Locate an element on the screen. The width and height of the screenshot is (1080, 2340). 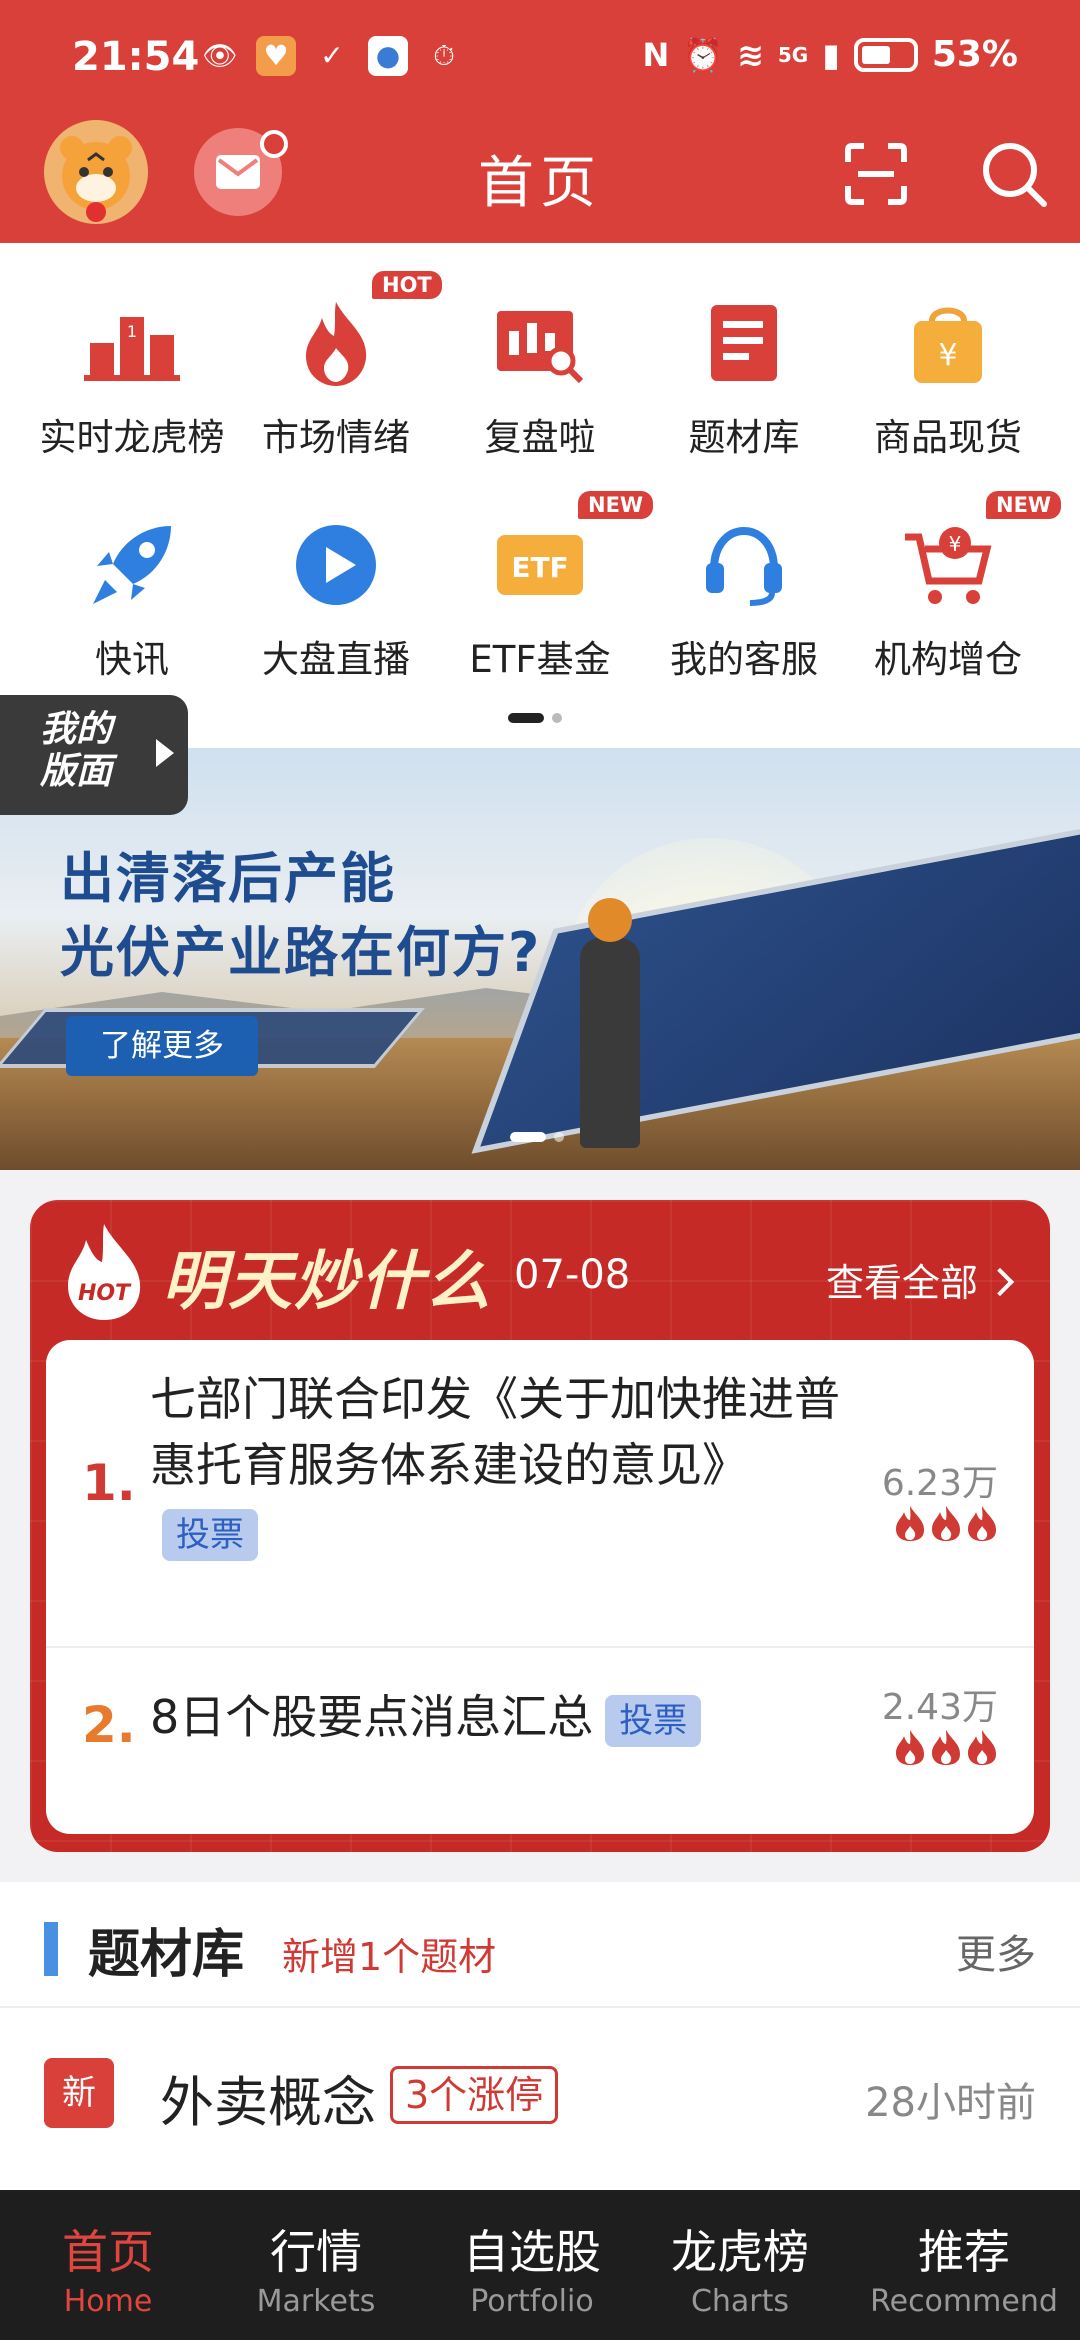
more-link: 更多 is located at coordinates (996, 1951).